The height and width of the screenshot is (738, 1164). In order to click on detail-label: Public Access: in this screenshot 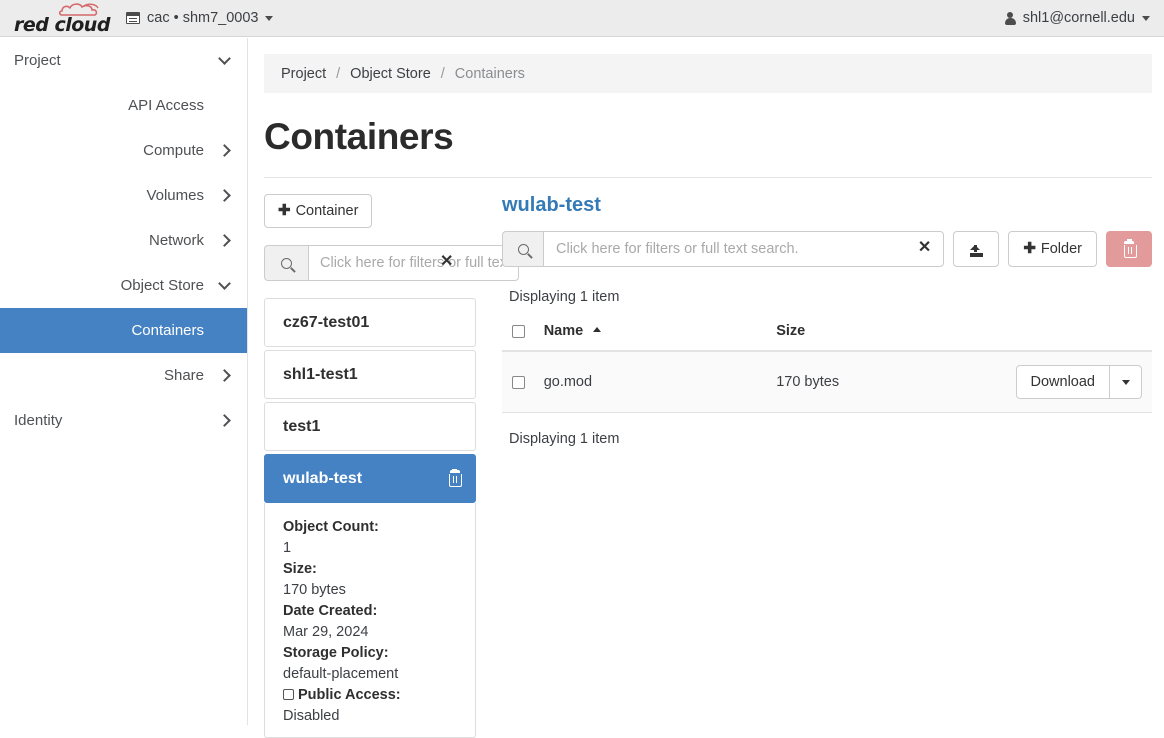, I will do `click(370, 695)`.